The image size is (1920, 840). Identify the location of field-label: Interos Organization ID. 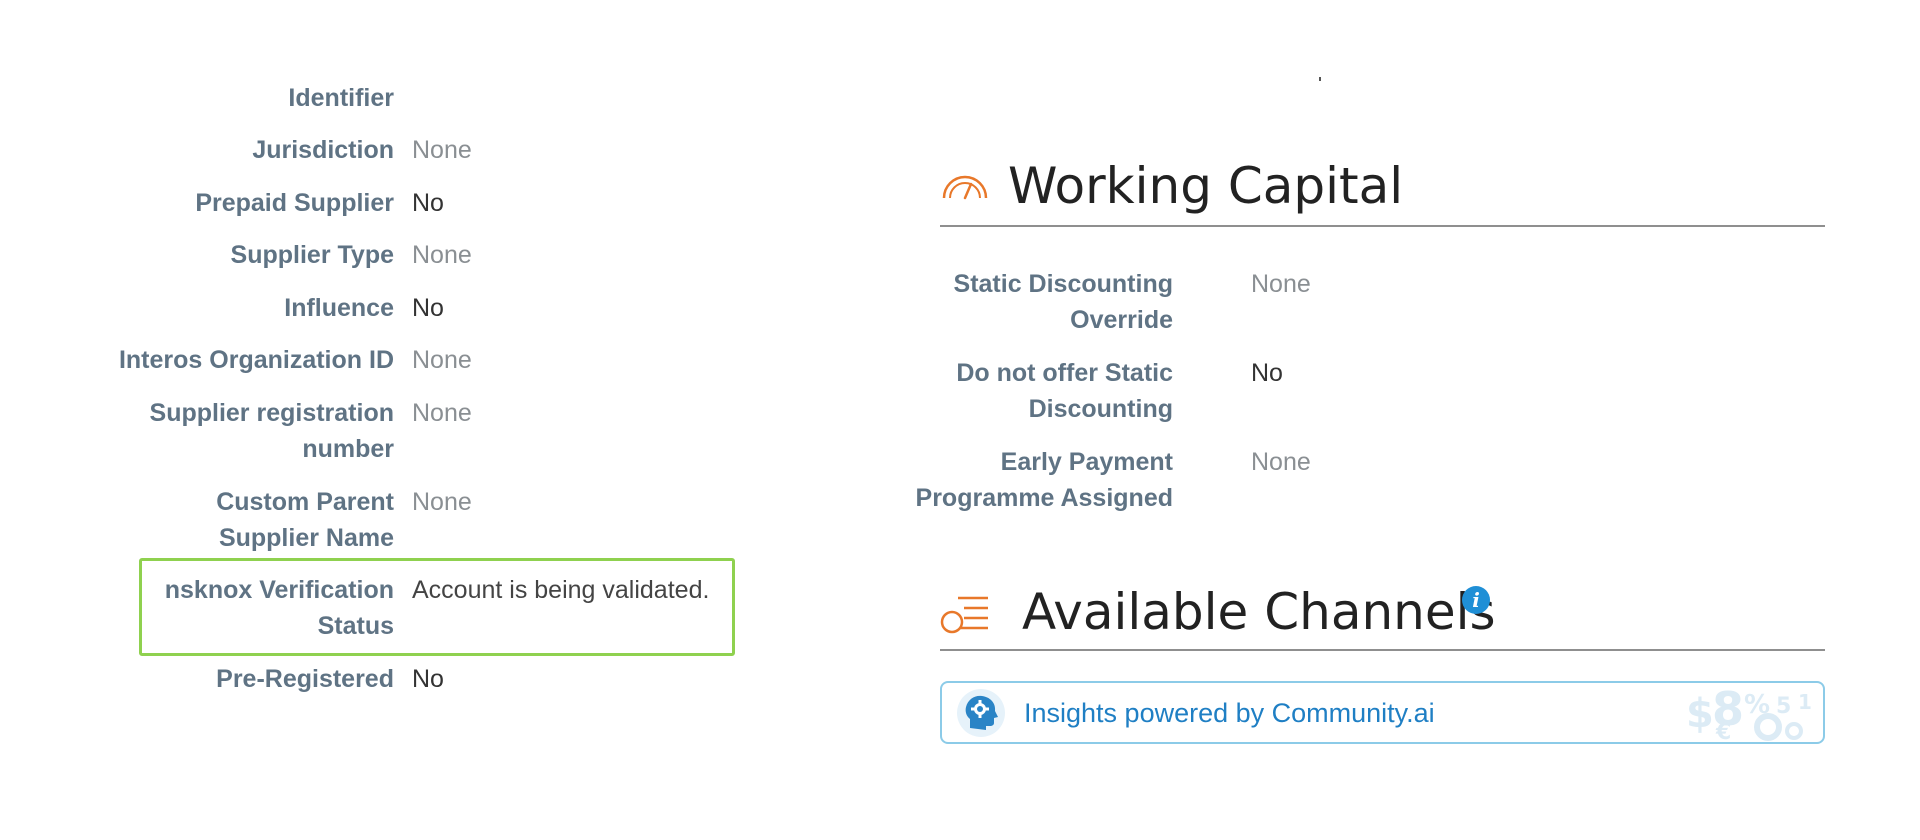
(256, 360).